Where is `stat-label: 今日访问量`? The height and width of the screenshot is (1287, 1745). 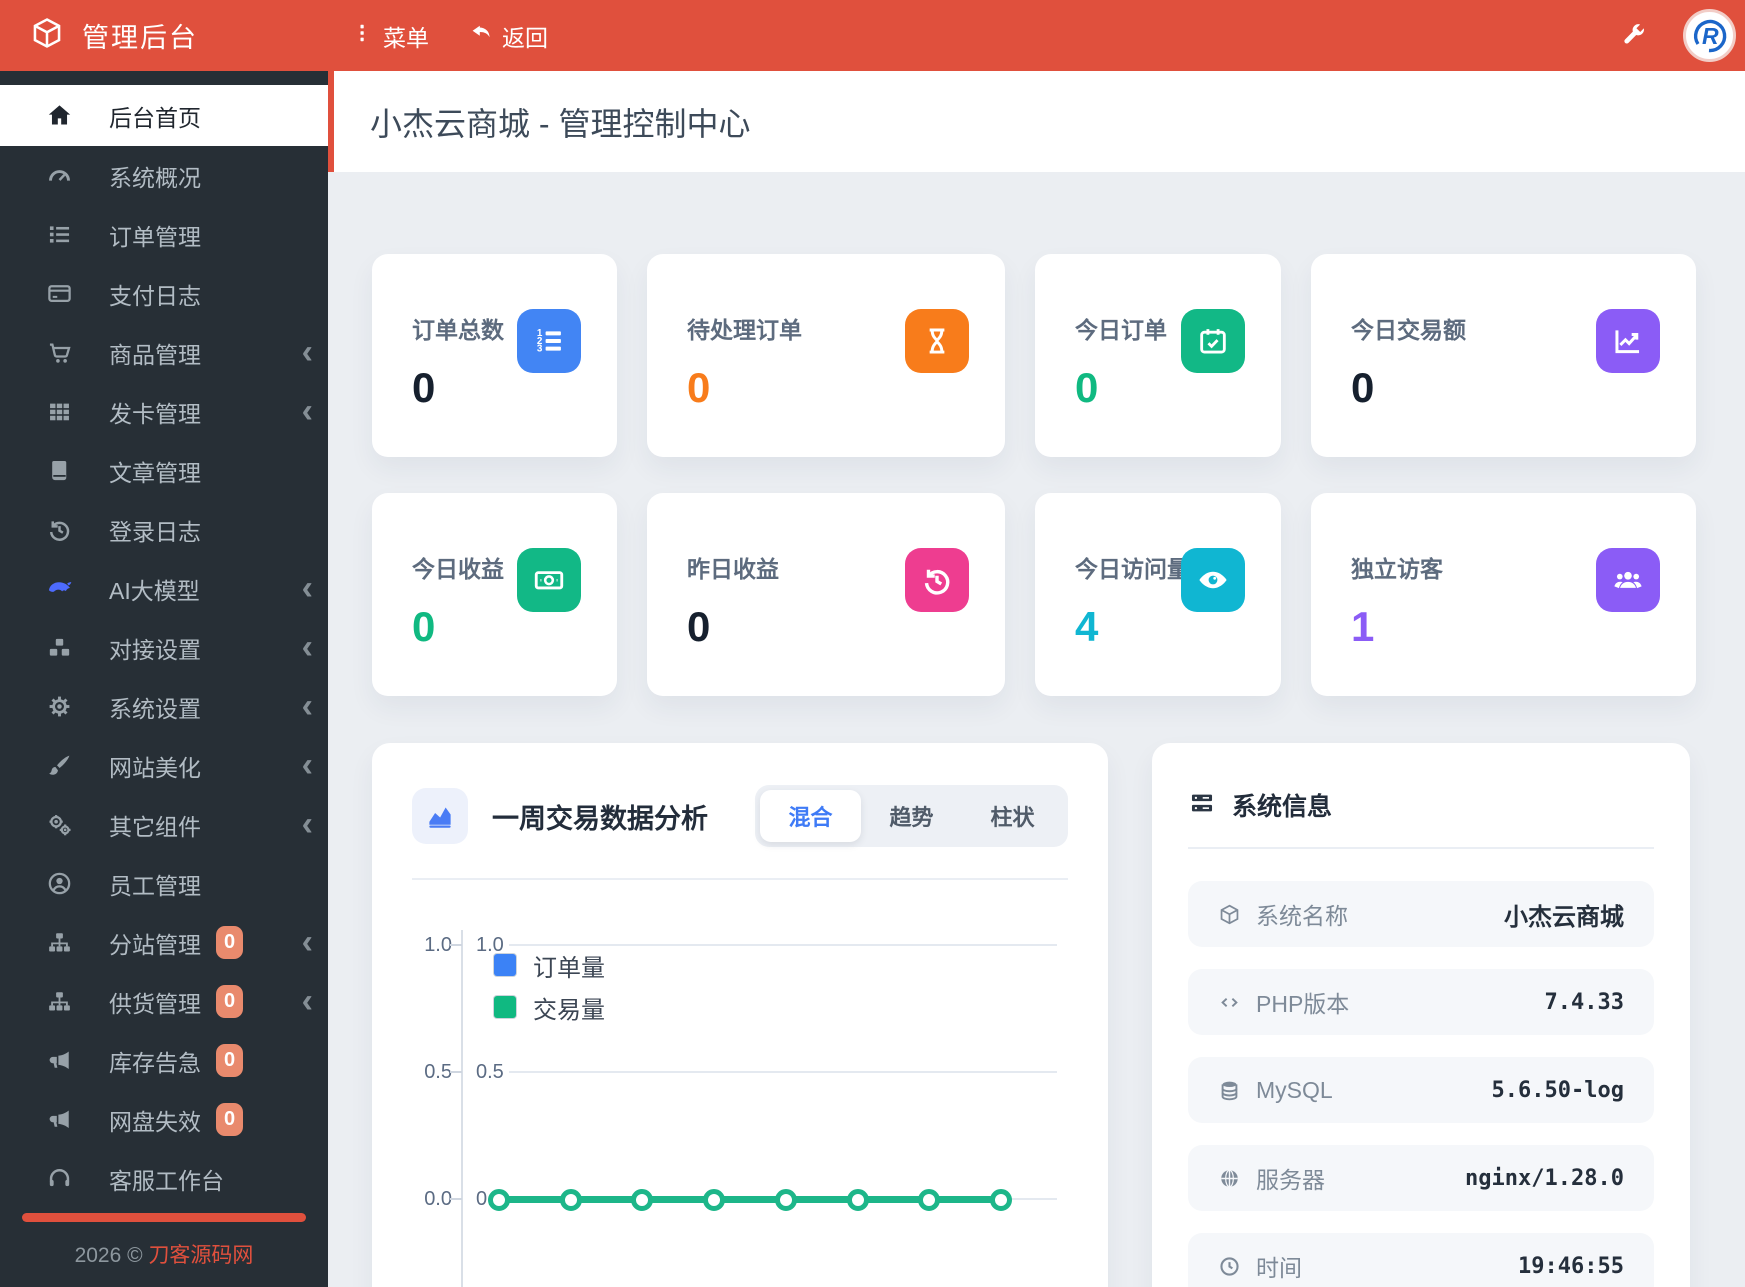 stat-label: 今日访问量 is located at coordinates (1132, 569).